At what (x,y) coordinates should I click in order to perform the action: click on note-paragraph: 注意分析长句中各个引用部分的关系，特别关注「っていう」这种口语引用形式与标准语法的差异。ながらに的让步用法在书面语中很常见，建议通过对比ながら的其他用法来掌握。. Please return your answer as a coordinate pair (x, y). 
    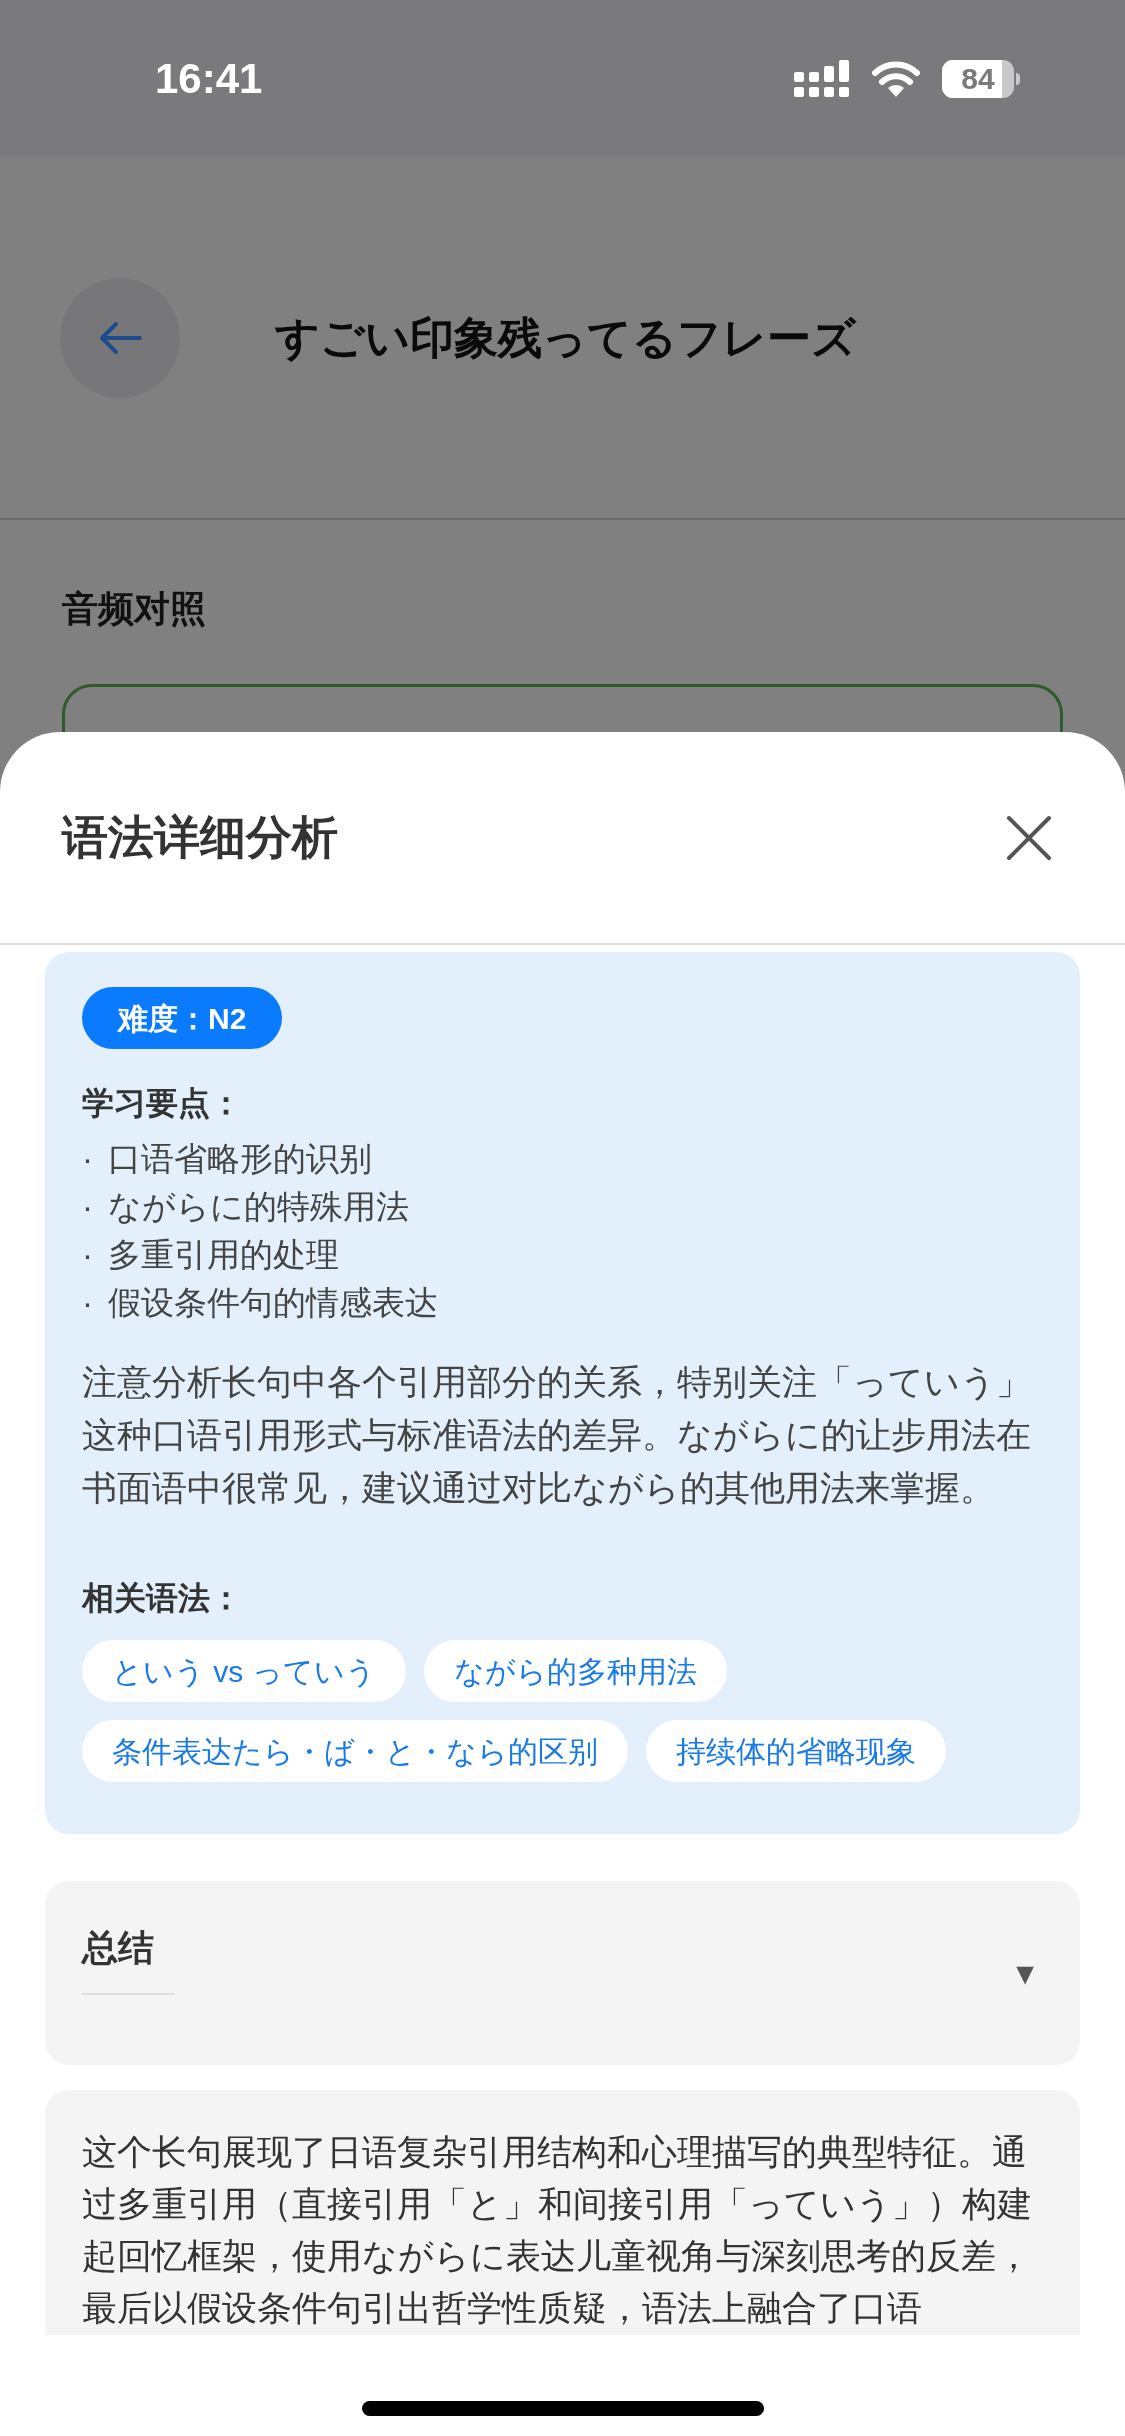
    Looking at the image, I should click on (557, 1435).